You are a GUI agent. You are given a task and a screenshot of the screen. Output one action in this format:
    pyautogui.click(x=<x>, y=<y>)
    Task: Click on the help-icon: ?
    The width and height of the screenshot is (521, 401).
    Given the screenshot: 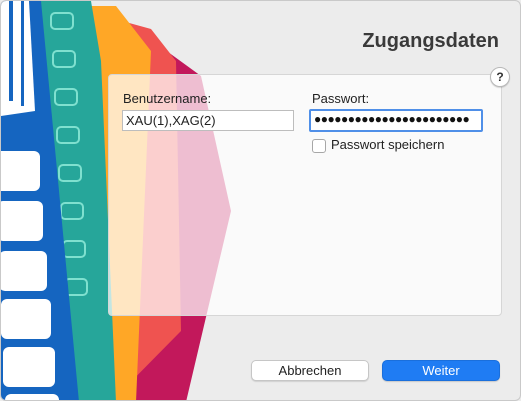 What is the action you would take?
    pyautogui.click(x=500, y=77)
    